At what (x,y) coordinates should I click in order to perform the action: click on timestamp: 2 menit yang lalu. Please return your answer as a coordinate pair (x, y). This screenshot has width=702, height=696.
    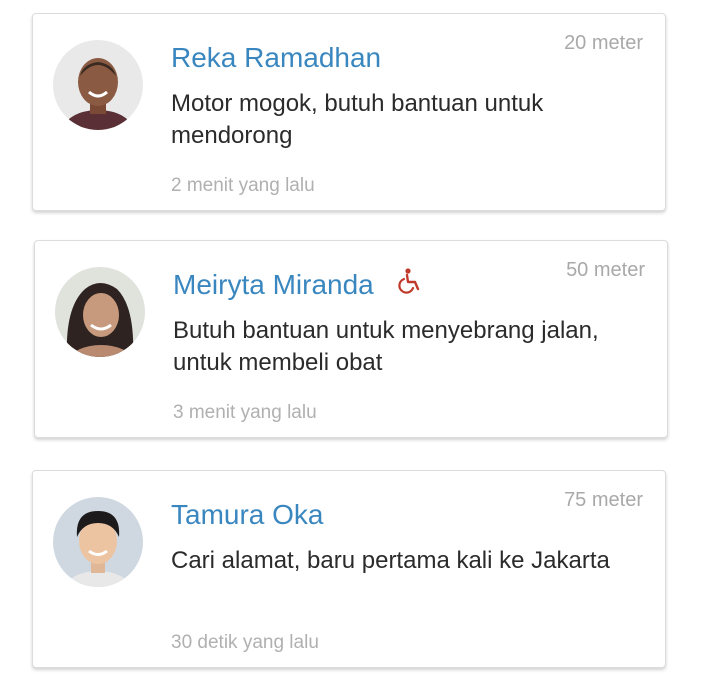
    Looking at the image, I should click on (243, 185).